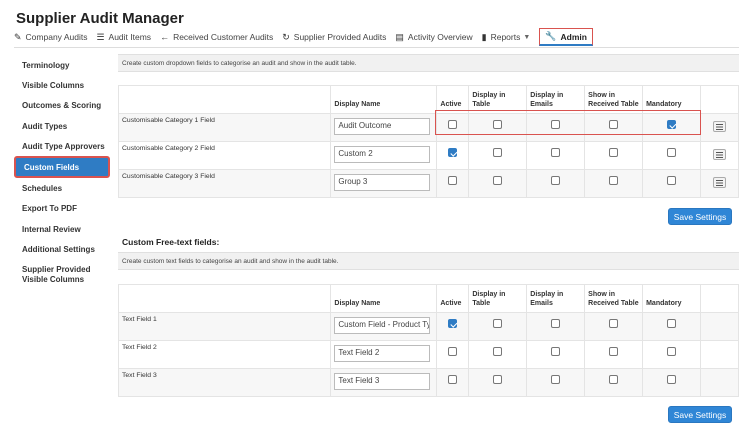 Image resolution: width=739 pixels, height=428 pixels. I want to click on sidebar-item-export-to-pdf: Export To PDF, so click(62, 209).